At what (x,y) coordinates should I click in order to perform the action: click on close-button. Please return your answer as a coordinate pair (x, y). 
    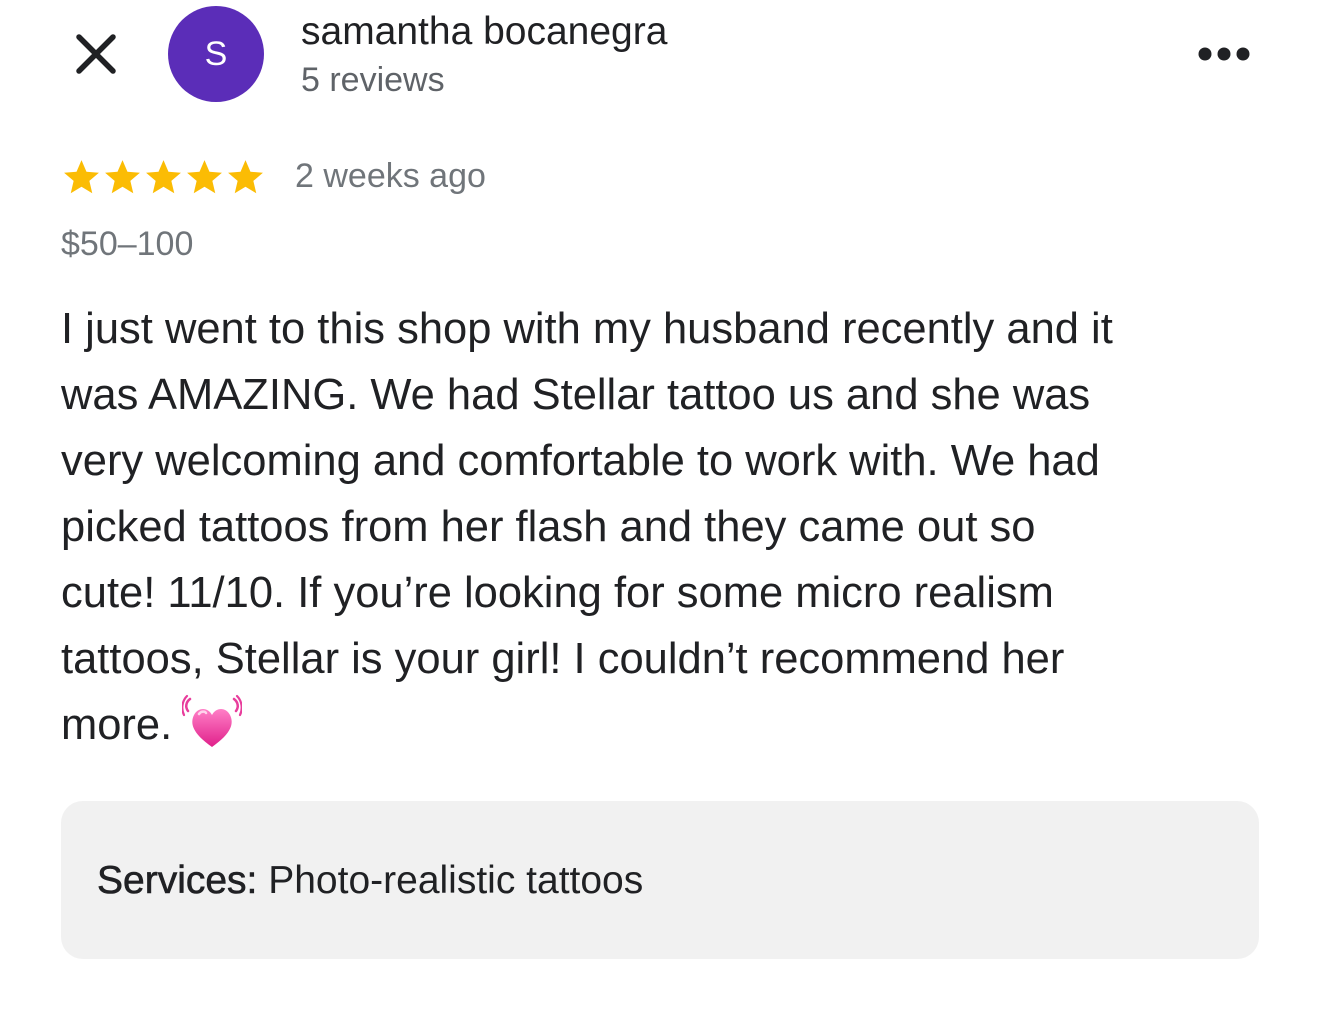
    Looking at the image, I should click on (96, 54).